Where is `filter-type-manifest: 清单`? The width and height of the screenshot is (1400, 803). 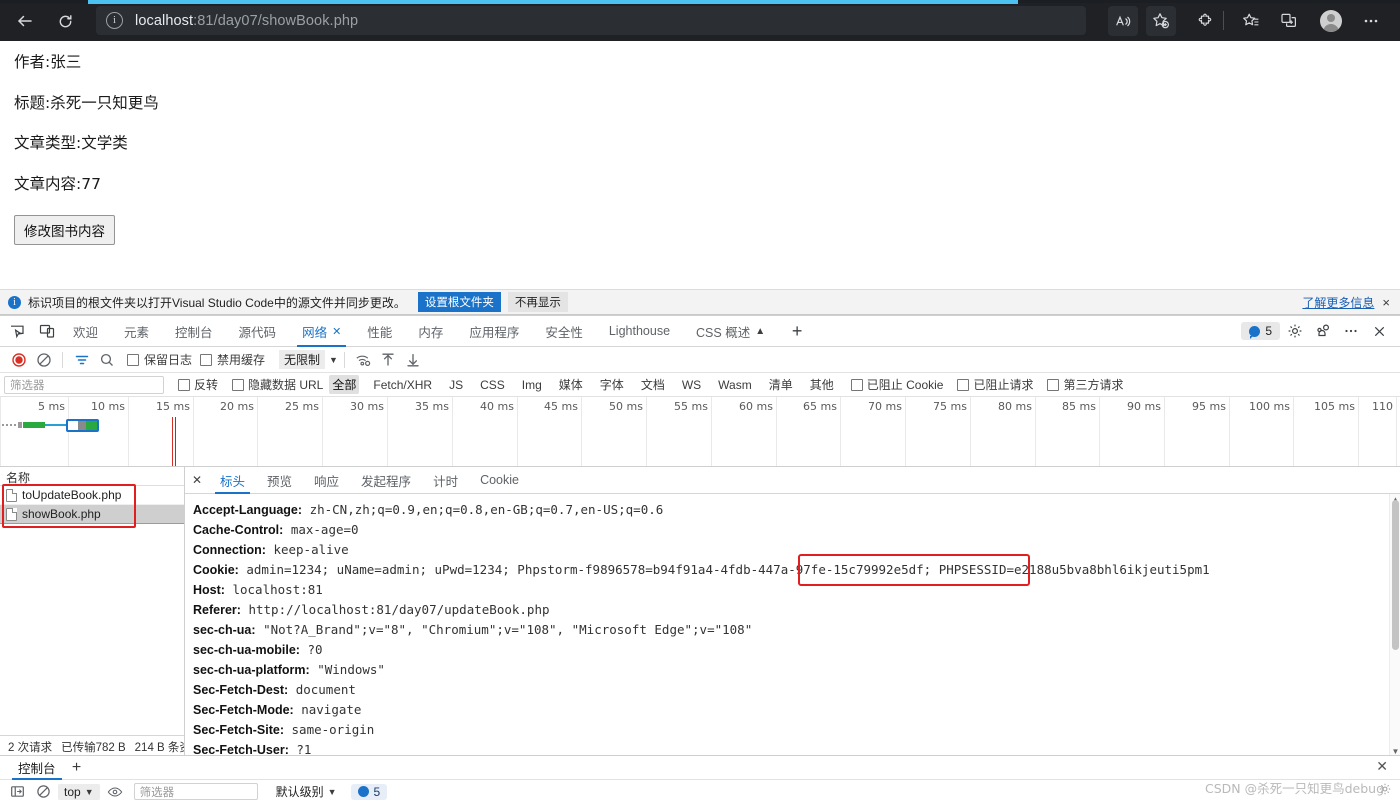
filter-type-manifest: 清单 is located at coordinates (781, 384).